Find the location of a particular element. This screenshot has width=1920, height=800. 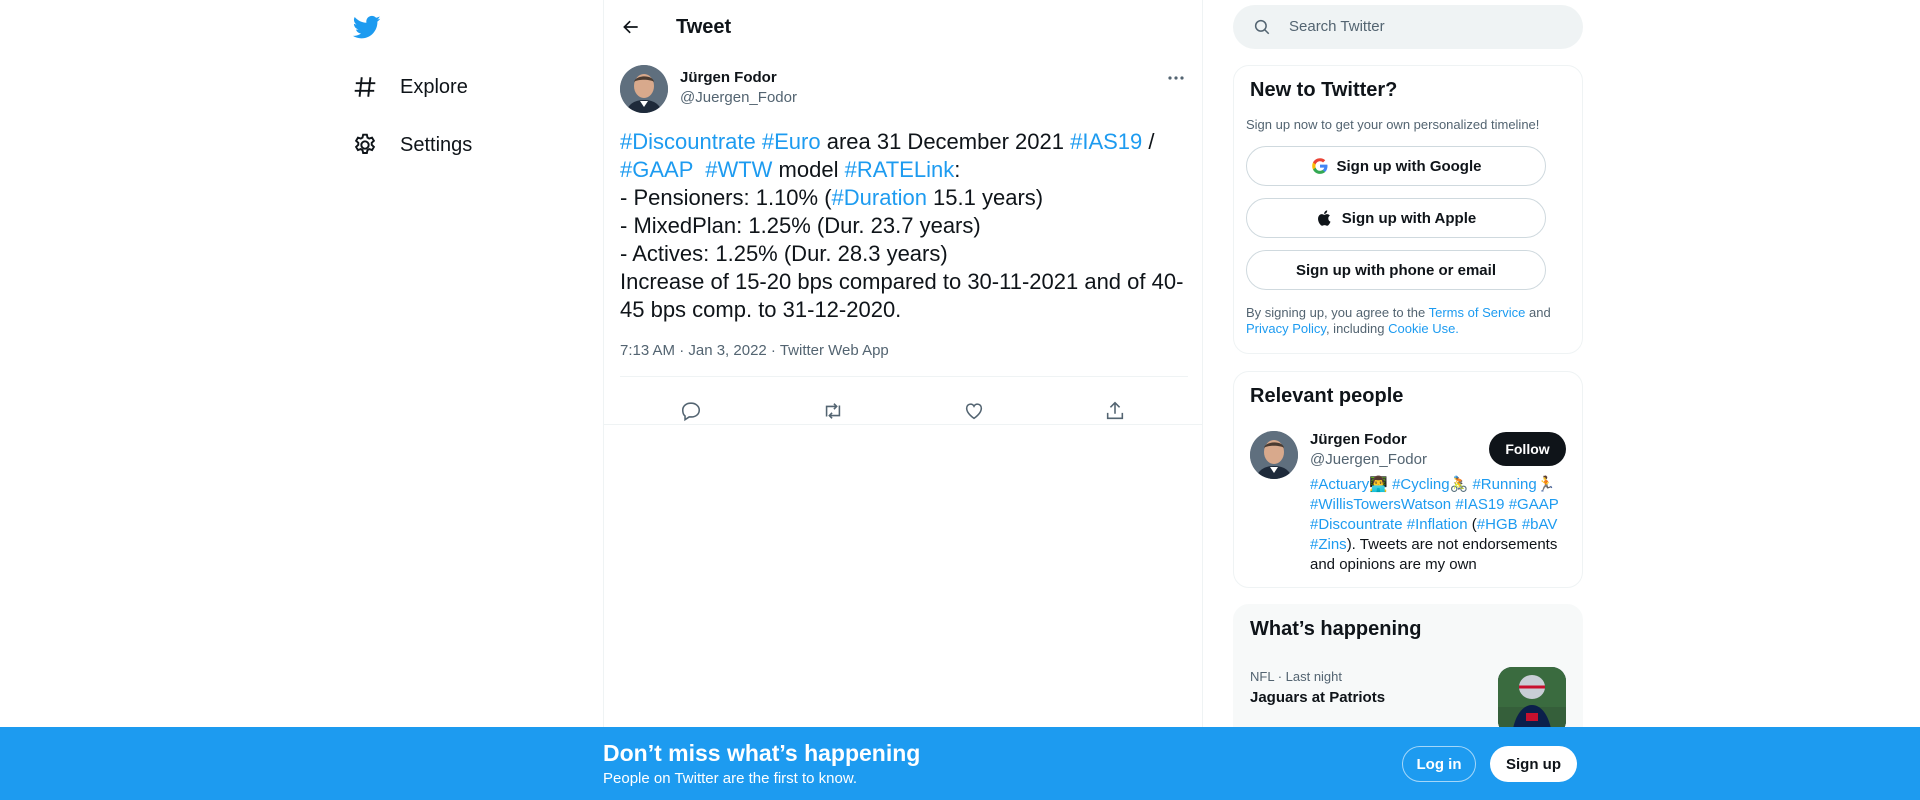

tweet-line: - MixedPlan: 1.25% (Dur. 23.7 years) is located at coordinates (800, 225).